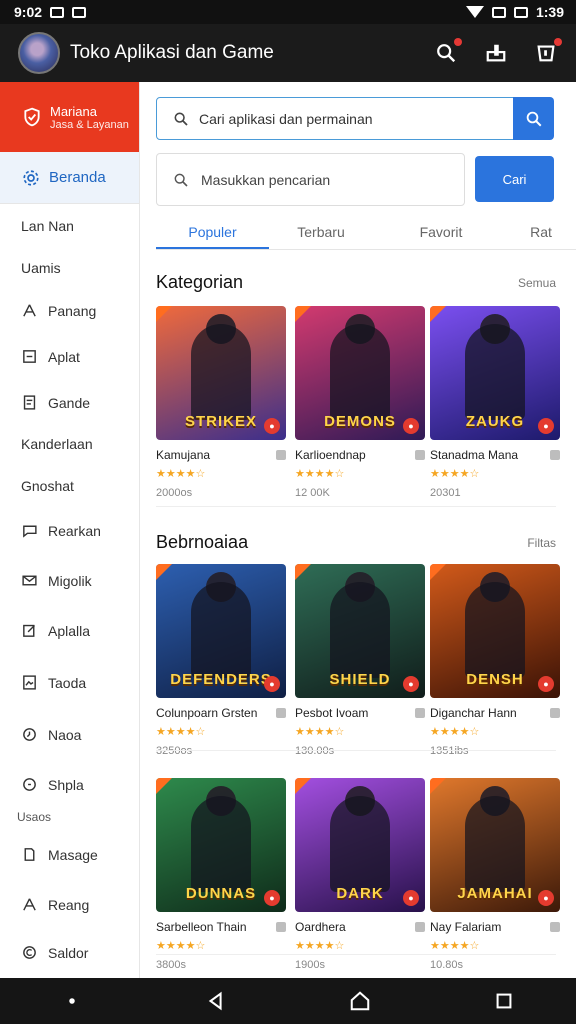 The width and height of the screenshot is (576, 1024). Describe the element at coordinates (504, 1001) in the screenshot. I see `recents-icon` at that location.